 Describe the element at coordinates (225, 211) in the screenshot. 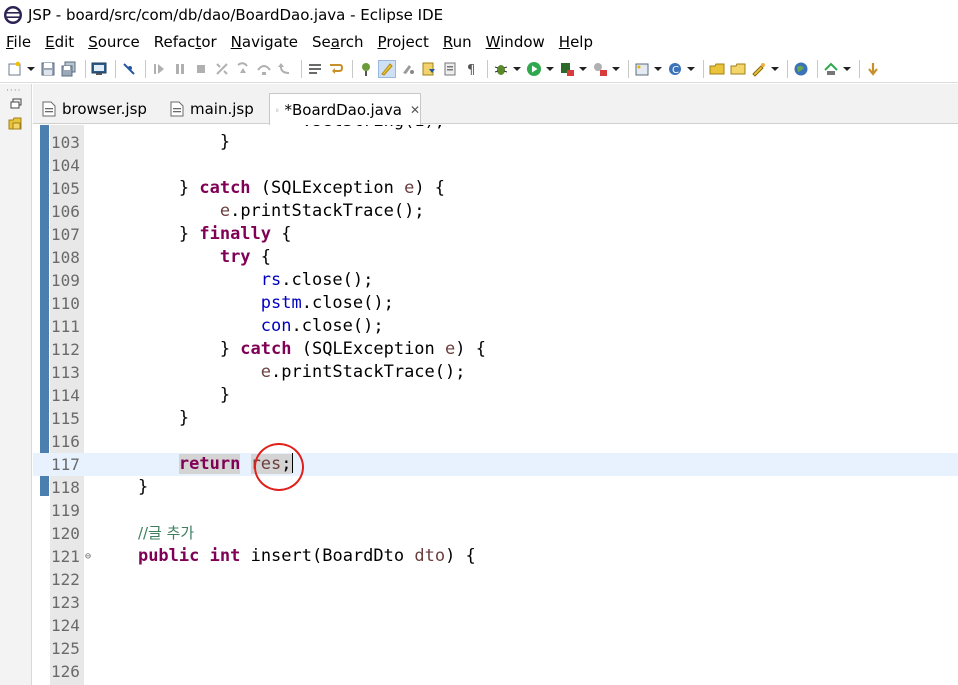

I see `code-token: e` at that location.